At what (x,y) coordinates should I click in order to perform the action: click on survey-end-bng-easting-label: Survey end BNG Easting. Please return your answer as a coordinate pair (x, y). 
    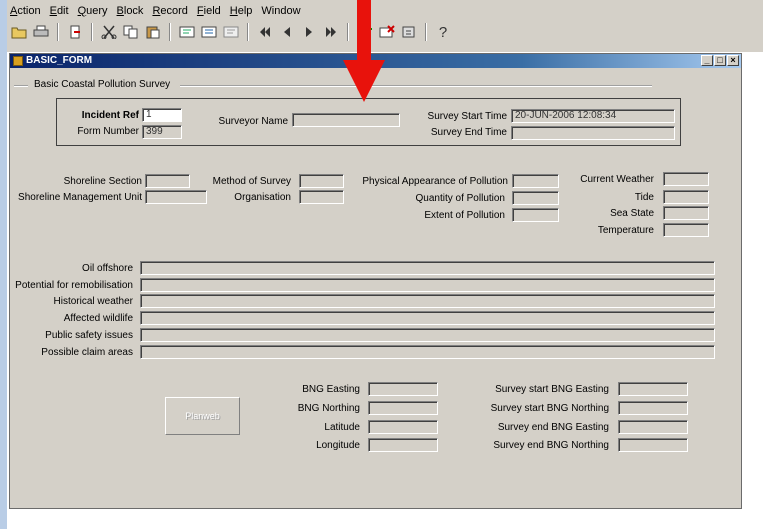
    Looking at the image, I should click on (553, 427).